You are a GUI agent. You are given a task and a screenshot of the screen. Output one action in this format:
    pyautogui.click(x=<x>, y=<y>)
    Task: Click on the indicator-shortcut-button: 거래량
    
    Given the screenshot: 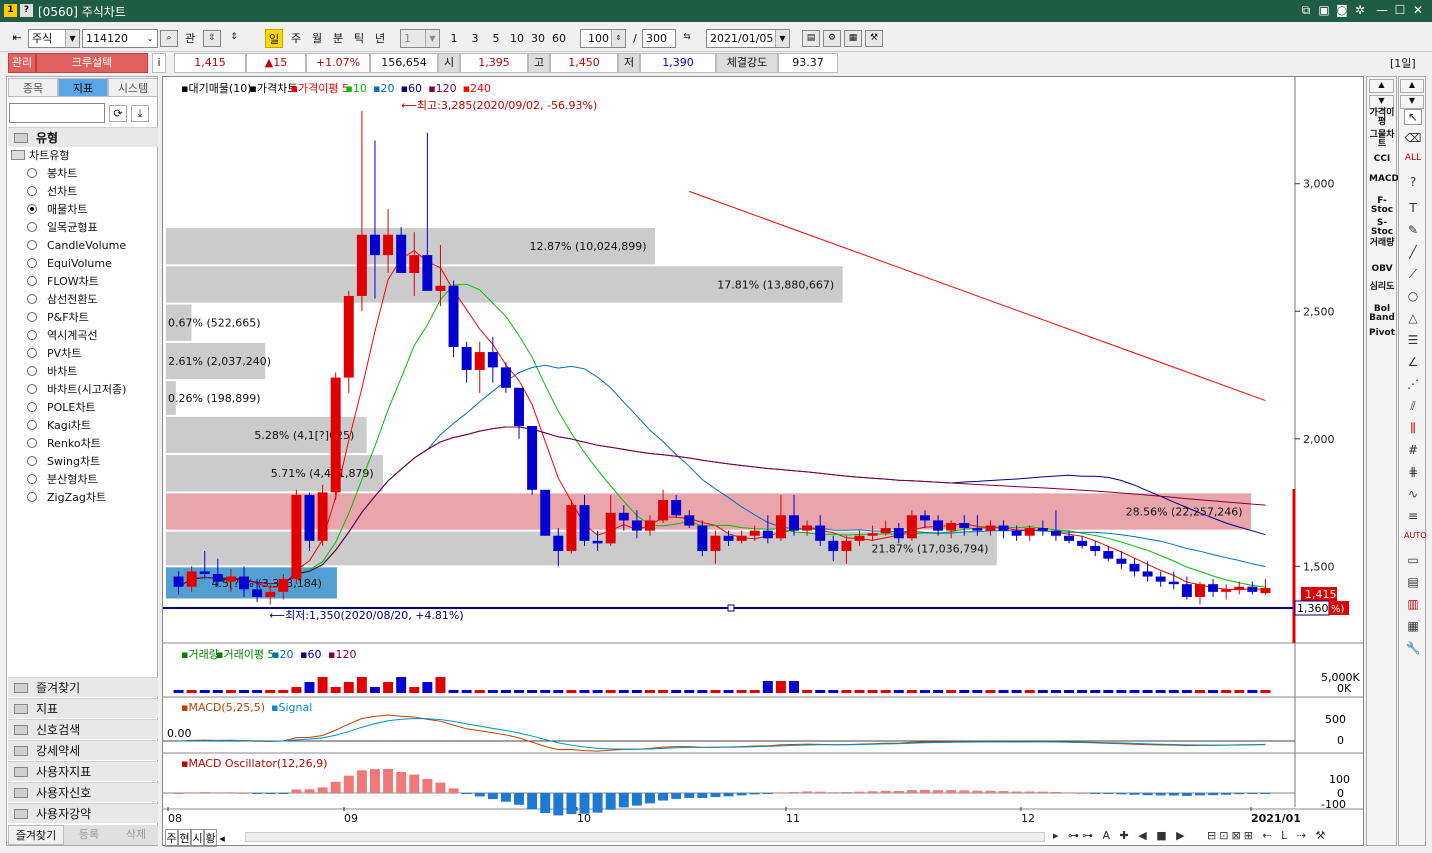 What is the action you would take?
    pyautogui.click(x=1382, y=243)
    